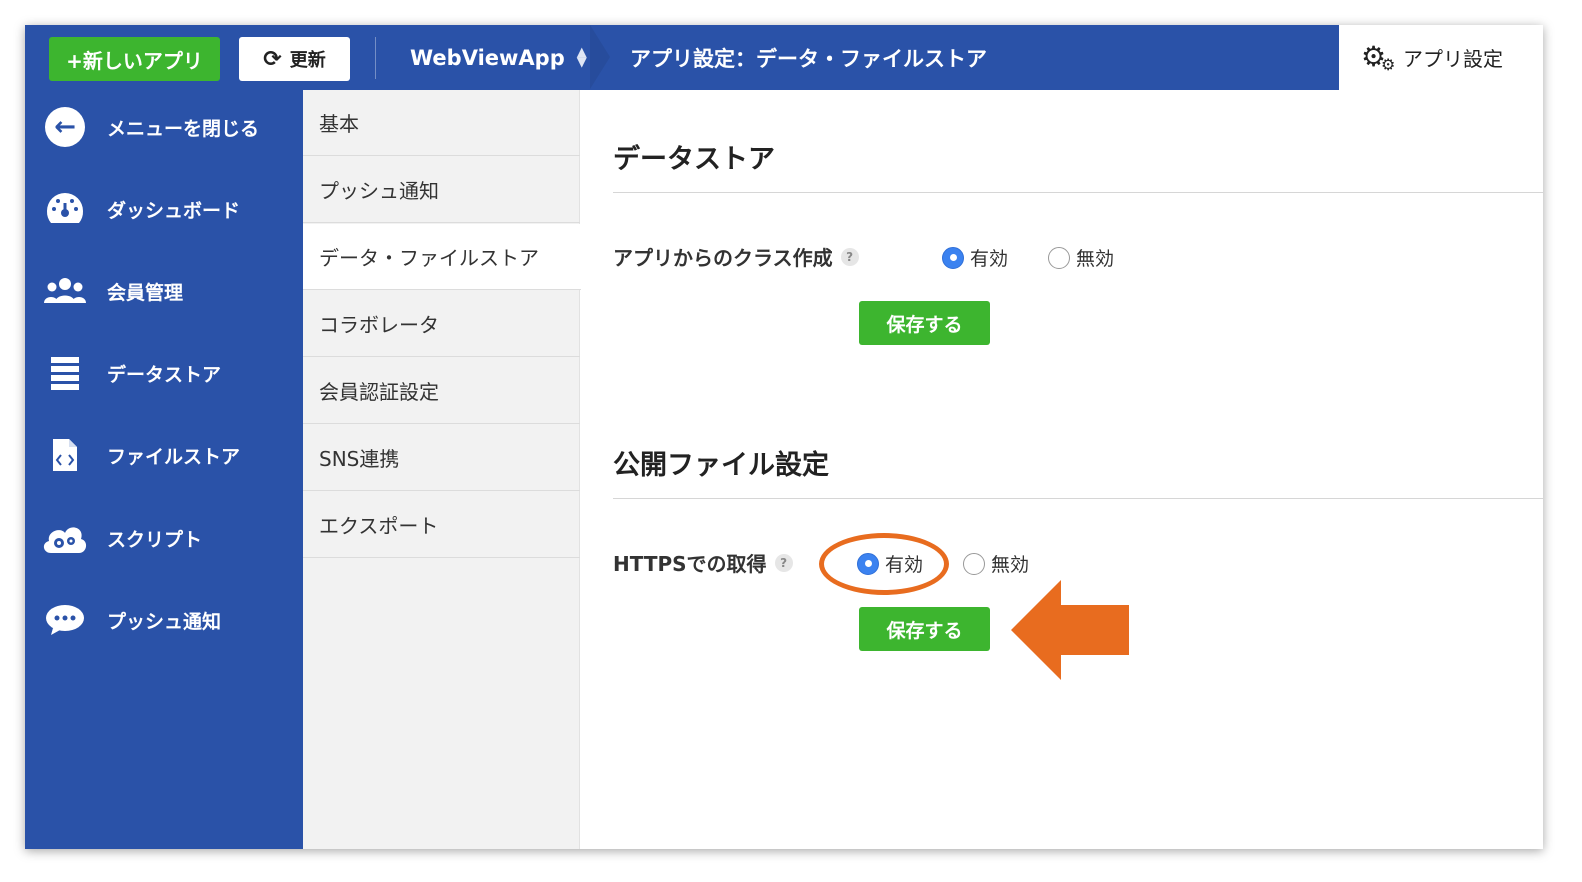 This screenshot has height=882, width=1582. Describe the element at coordinates (721, 465) in the screenshot. I see `public-file-section-title: 公開ファイル設定` at that location.